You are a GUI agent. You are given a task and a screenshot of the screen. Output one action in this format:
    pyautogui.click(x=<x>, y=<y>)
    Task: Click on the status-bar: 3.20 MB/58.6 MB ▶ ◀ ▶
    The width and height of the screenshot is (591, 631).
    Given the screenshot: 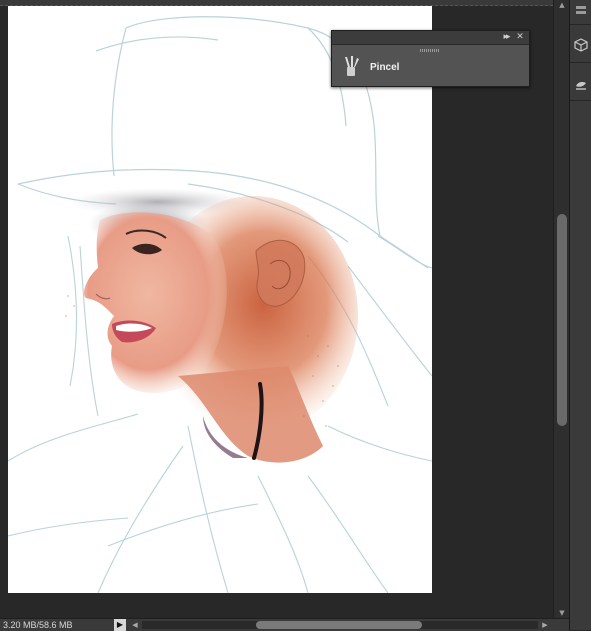 What is the action you would take?
    pyautogui.click(x=284, y=624)
    